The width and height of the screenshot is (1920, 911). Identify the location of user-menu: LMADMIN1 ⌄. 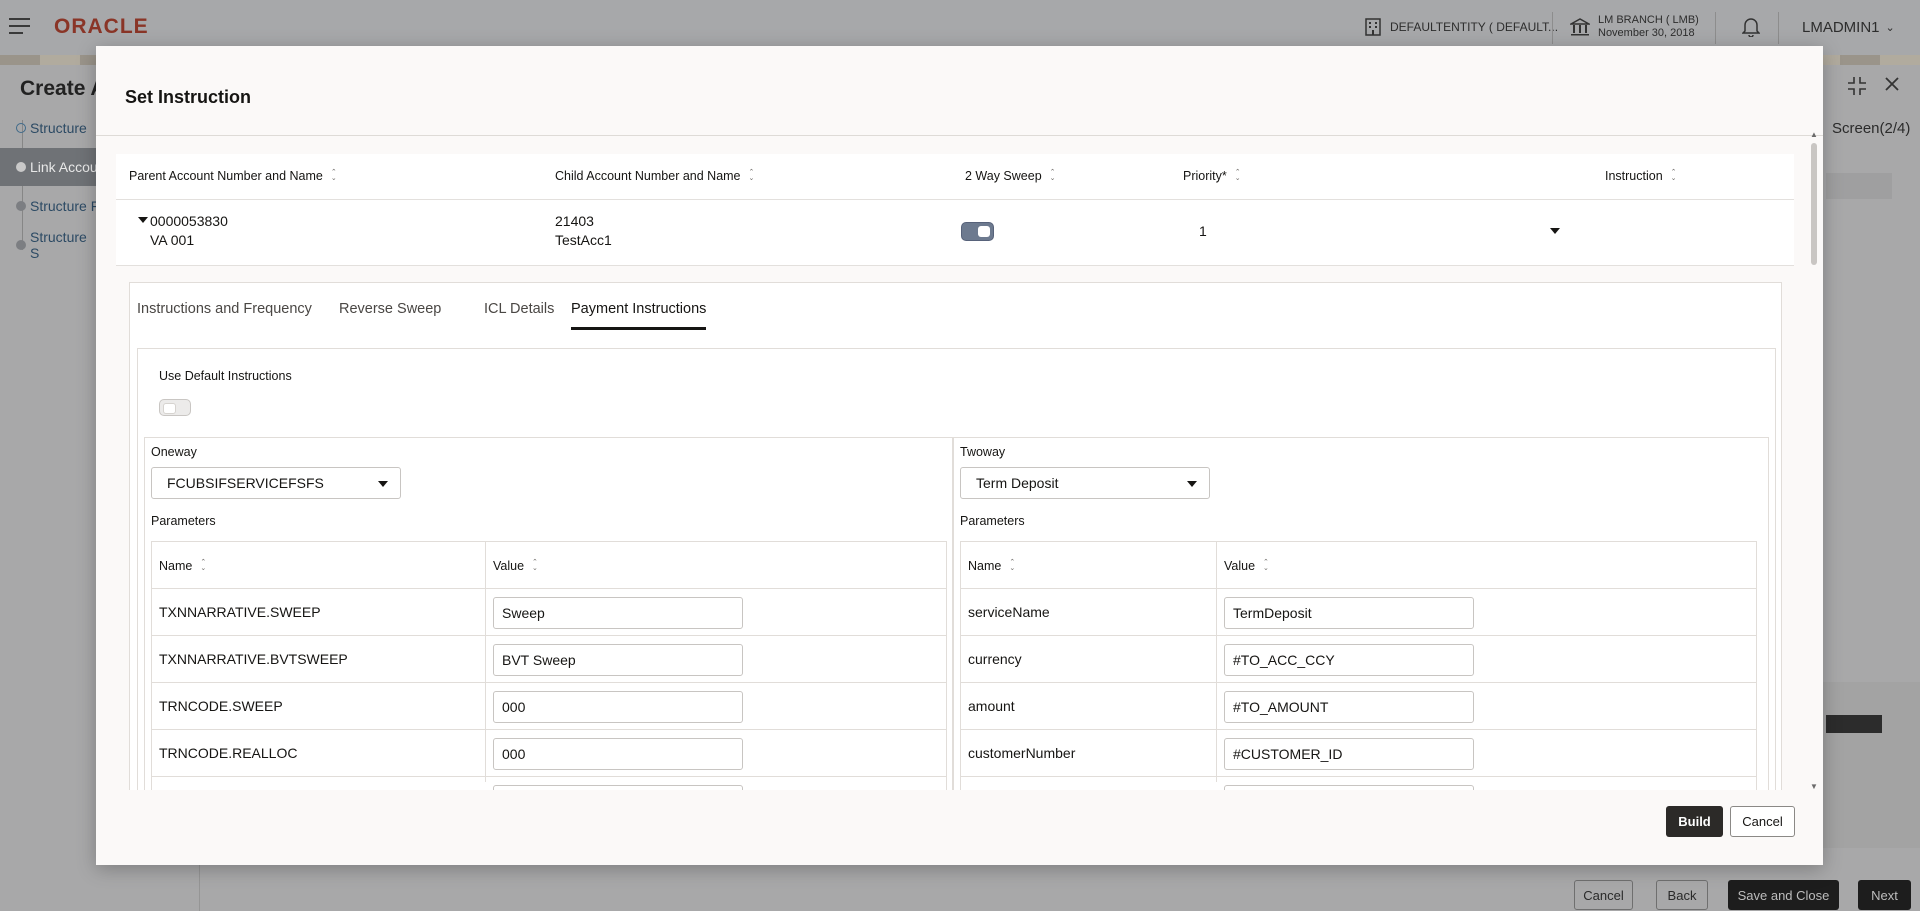
(1848, 27).